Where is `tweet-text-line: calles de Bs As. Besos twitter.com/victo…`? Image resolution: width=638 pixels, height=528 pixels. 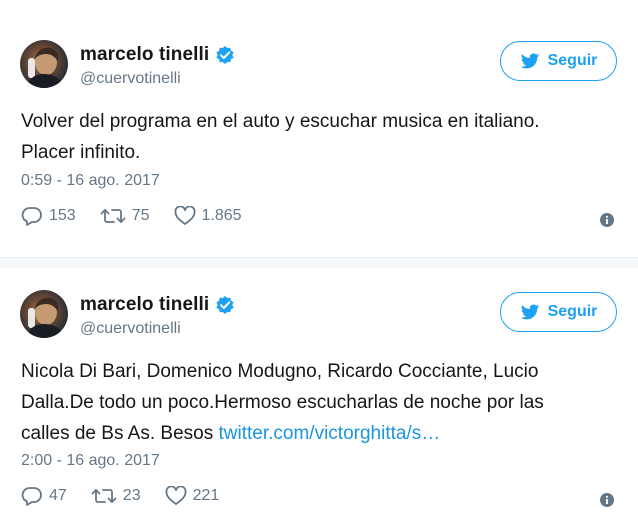
tweet-text-line: calles de Bs As. Besos twitter.com/victo… is located at coordinates (321, 433).